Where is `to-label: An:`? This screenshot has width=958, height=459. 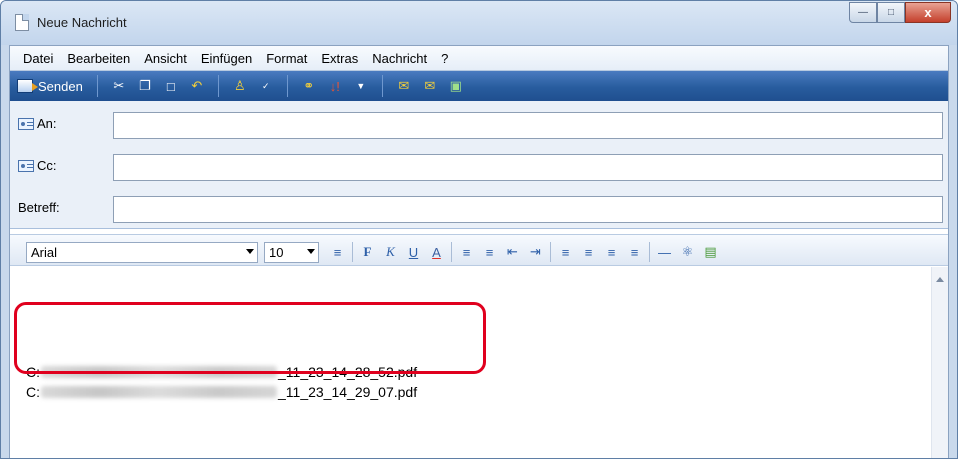 to-label: An: is located at coordinates (47, 123).